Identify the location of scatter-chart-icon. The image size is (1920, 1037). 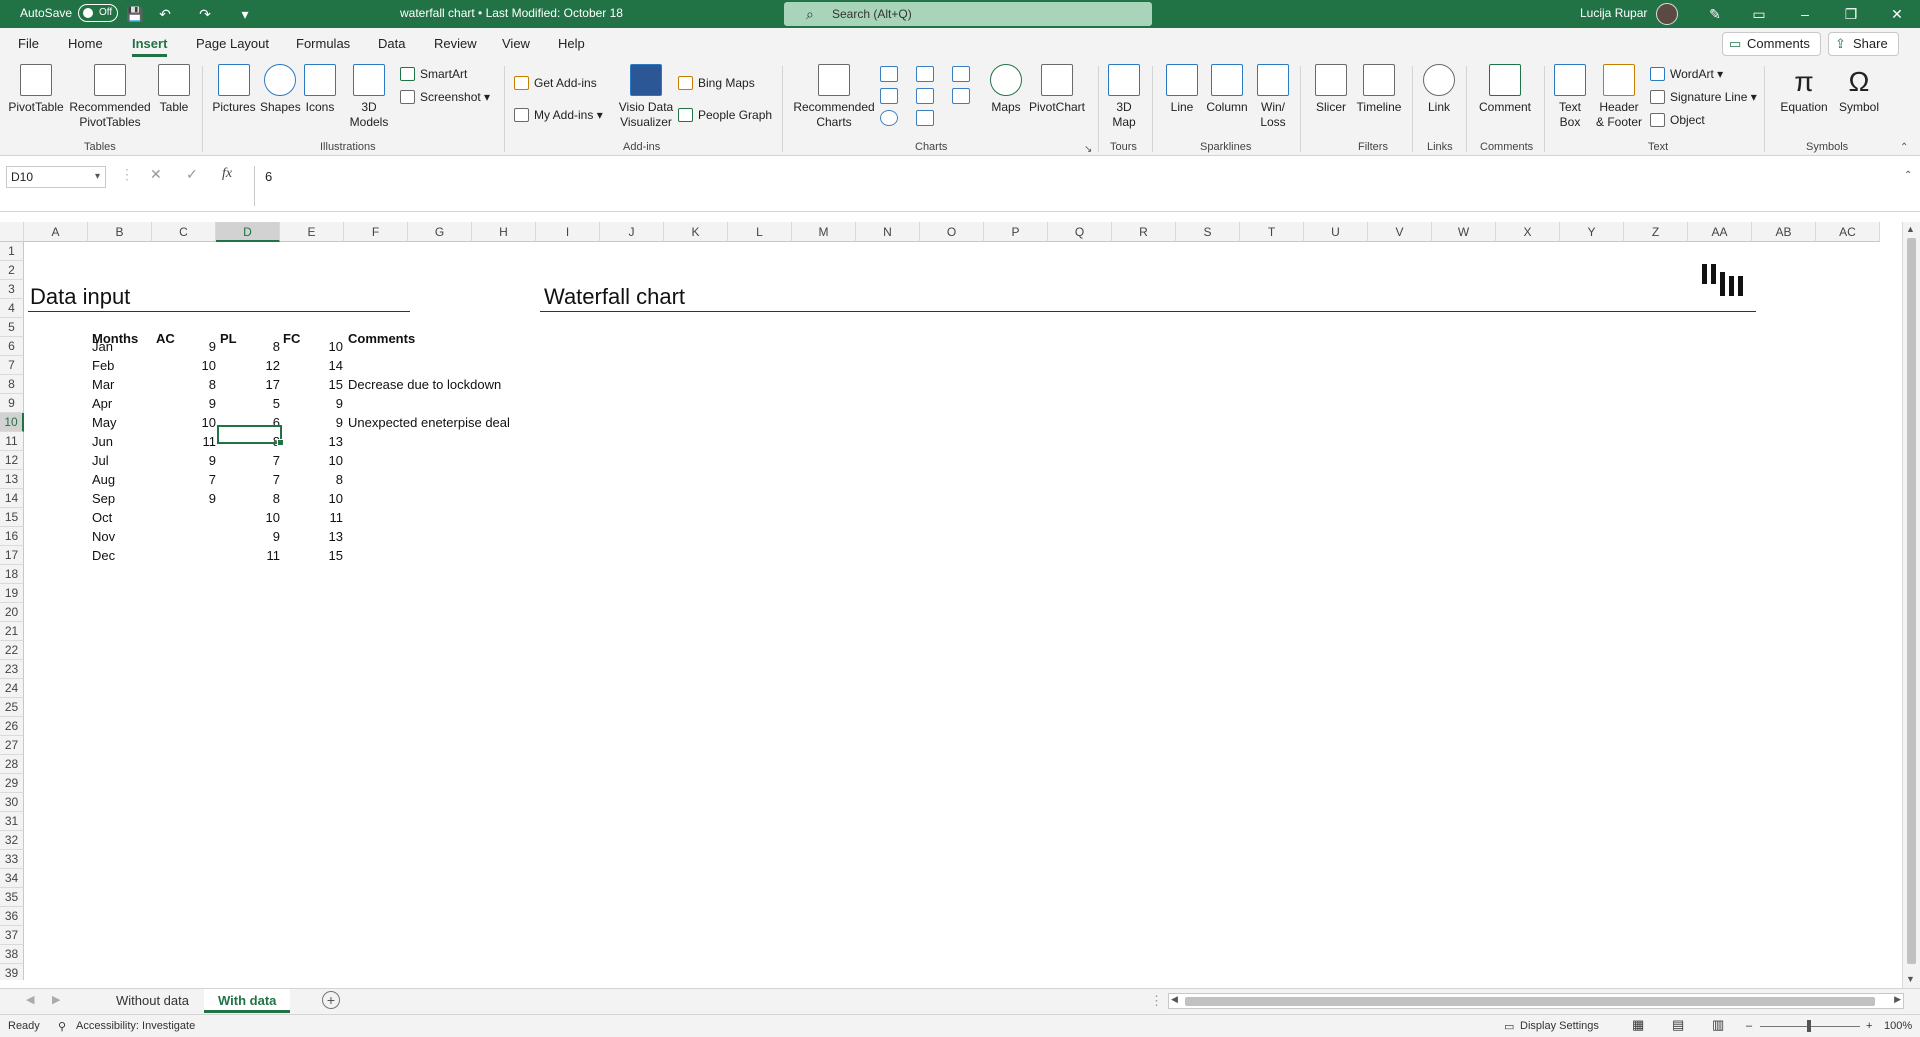
(925, 118).